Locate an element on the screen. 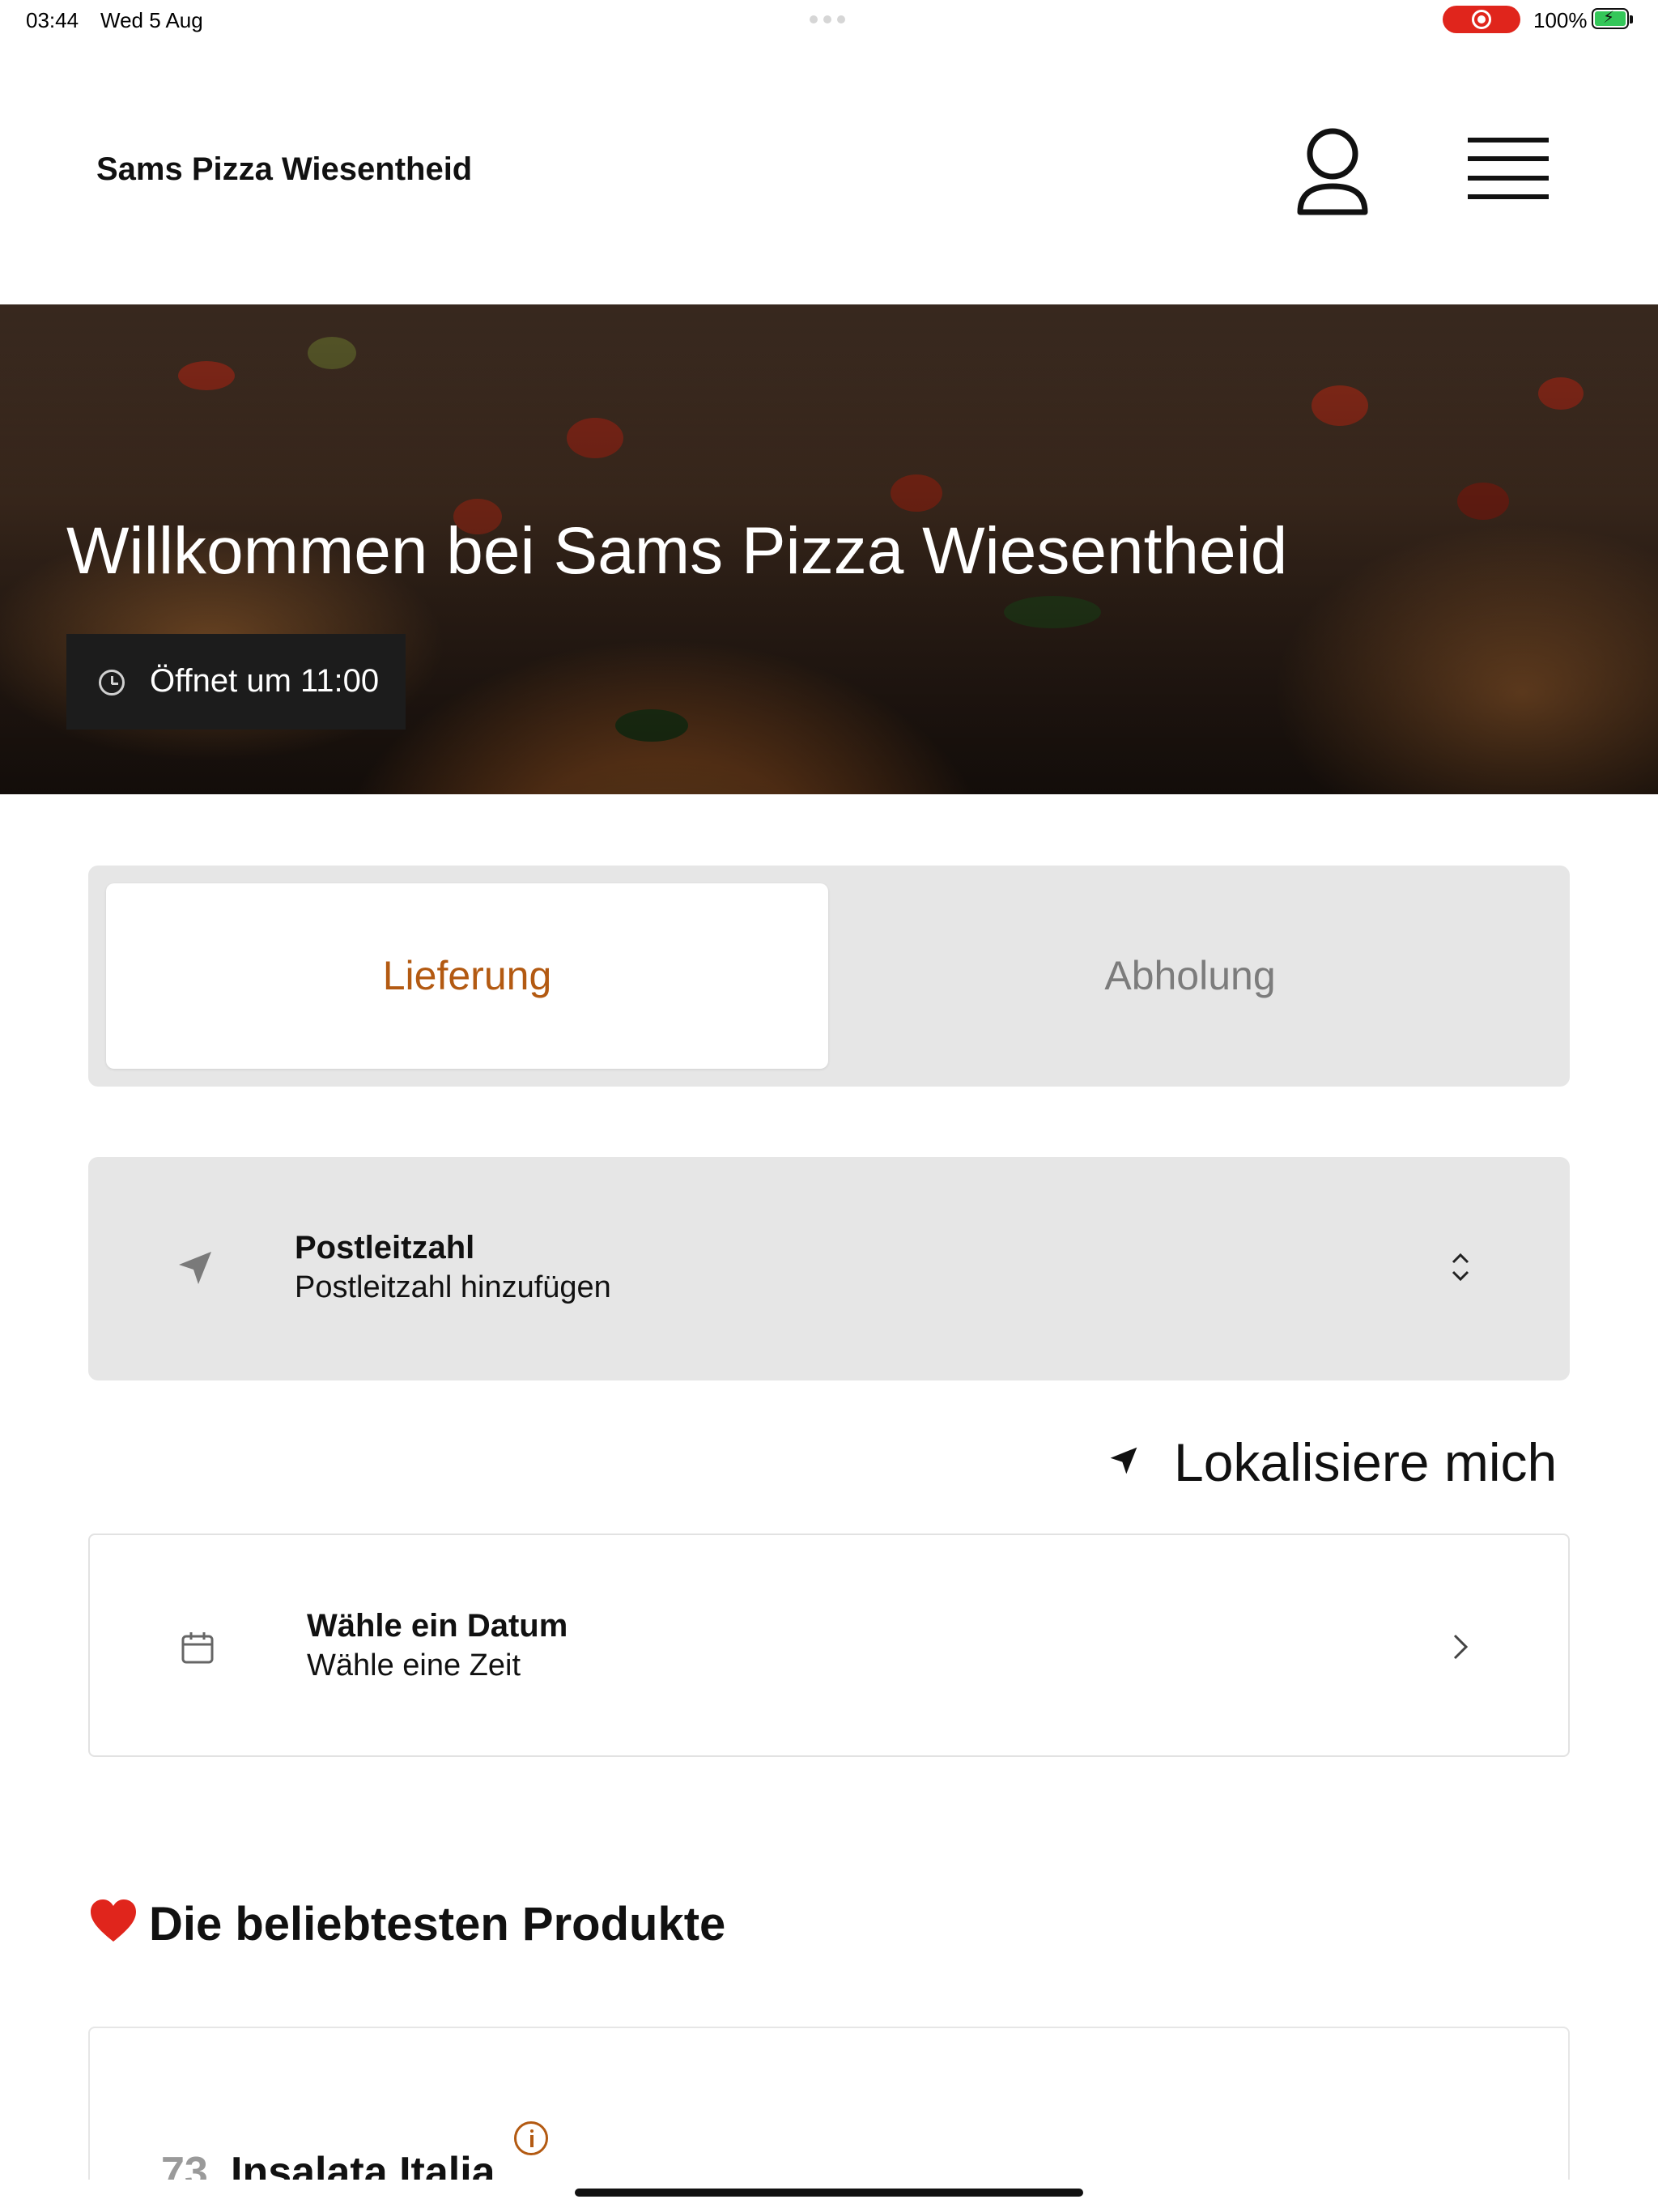  home-indicator is located at coordinates (829, 2193).